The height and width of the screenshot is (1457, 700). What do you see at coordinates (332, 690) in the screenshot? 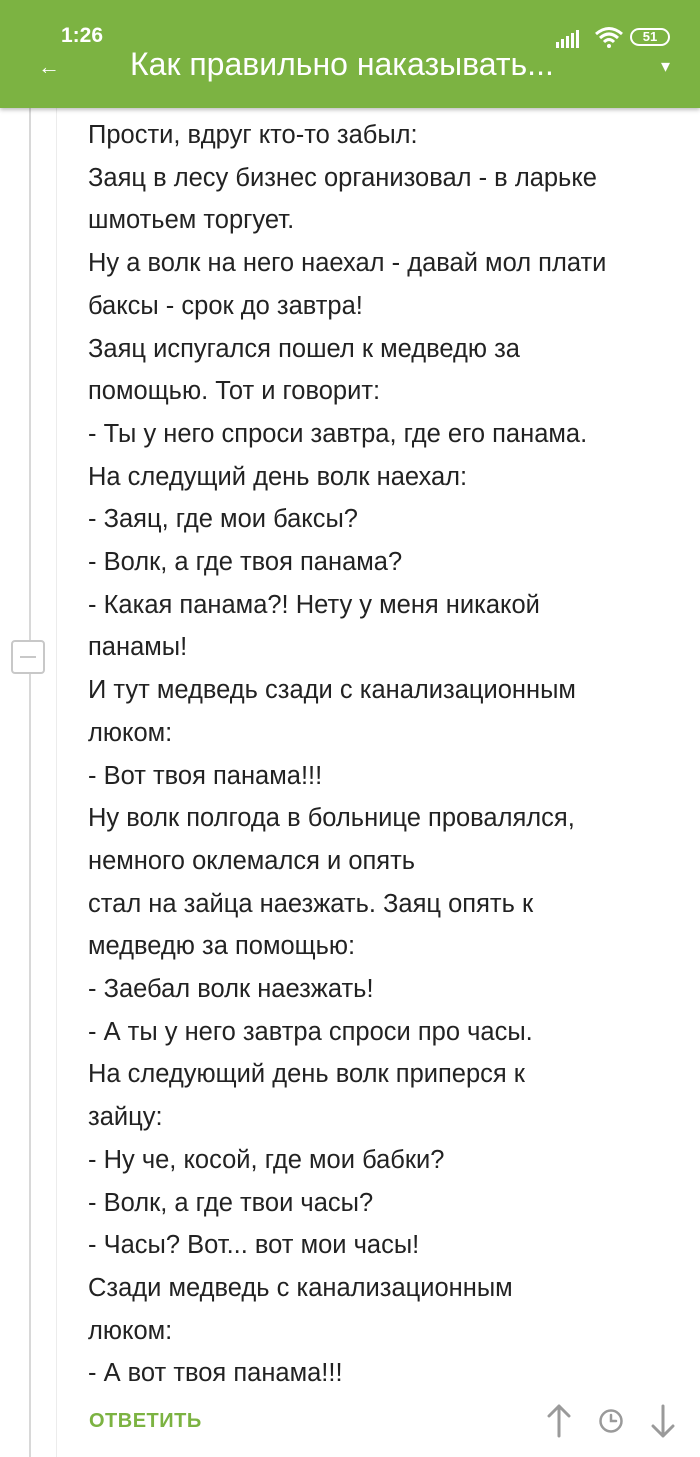
I see `comment-line: И тут медведь сзади с канализационным` at bounding box center [332, 690].